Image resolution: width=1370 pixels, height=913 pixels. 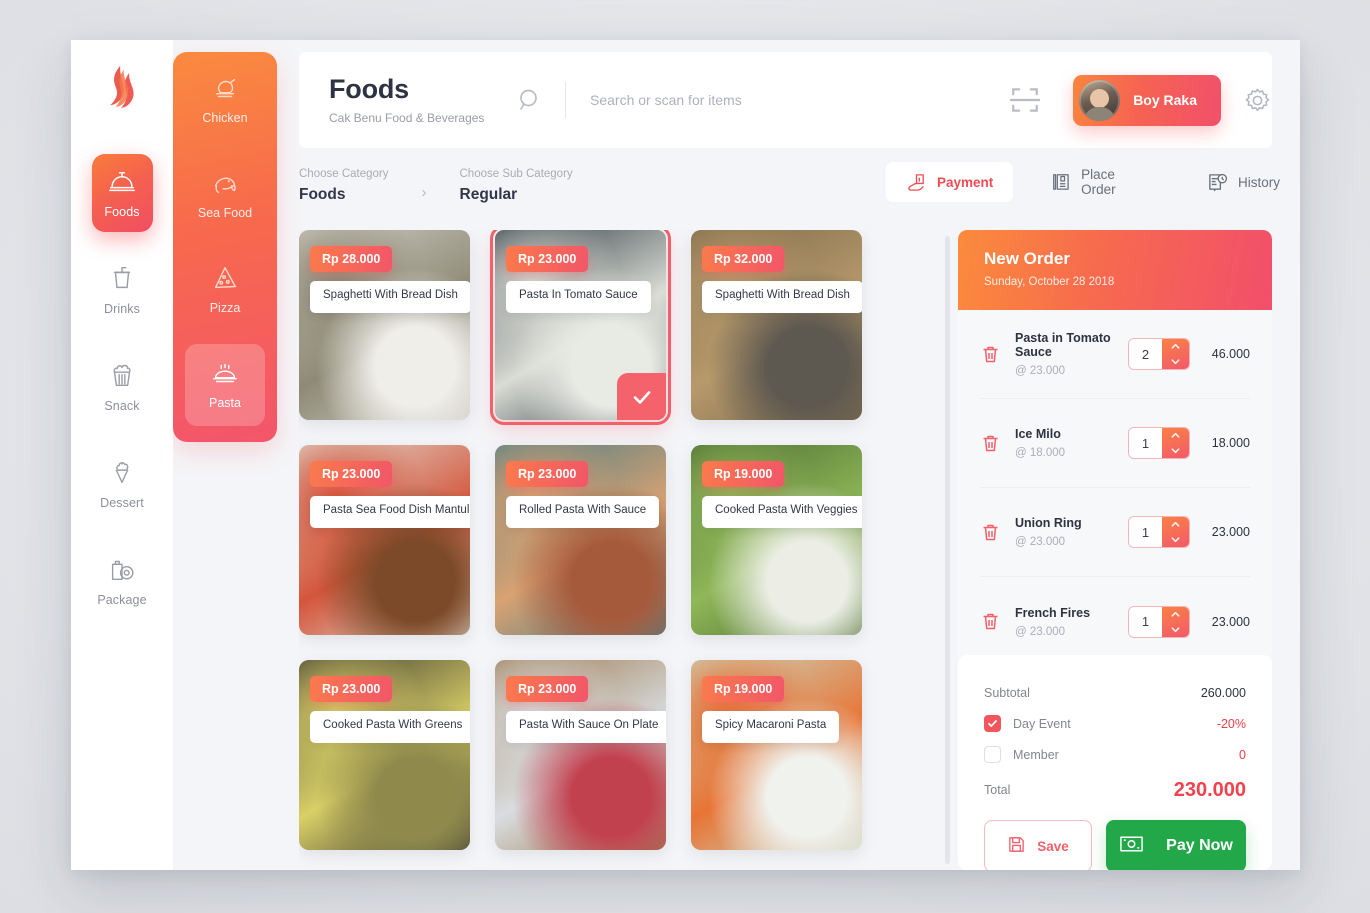 I want to click on tab-place-order: Place Order, so click(x=1100, y=182).